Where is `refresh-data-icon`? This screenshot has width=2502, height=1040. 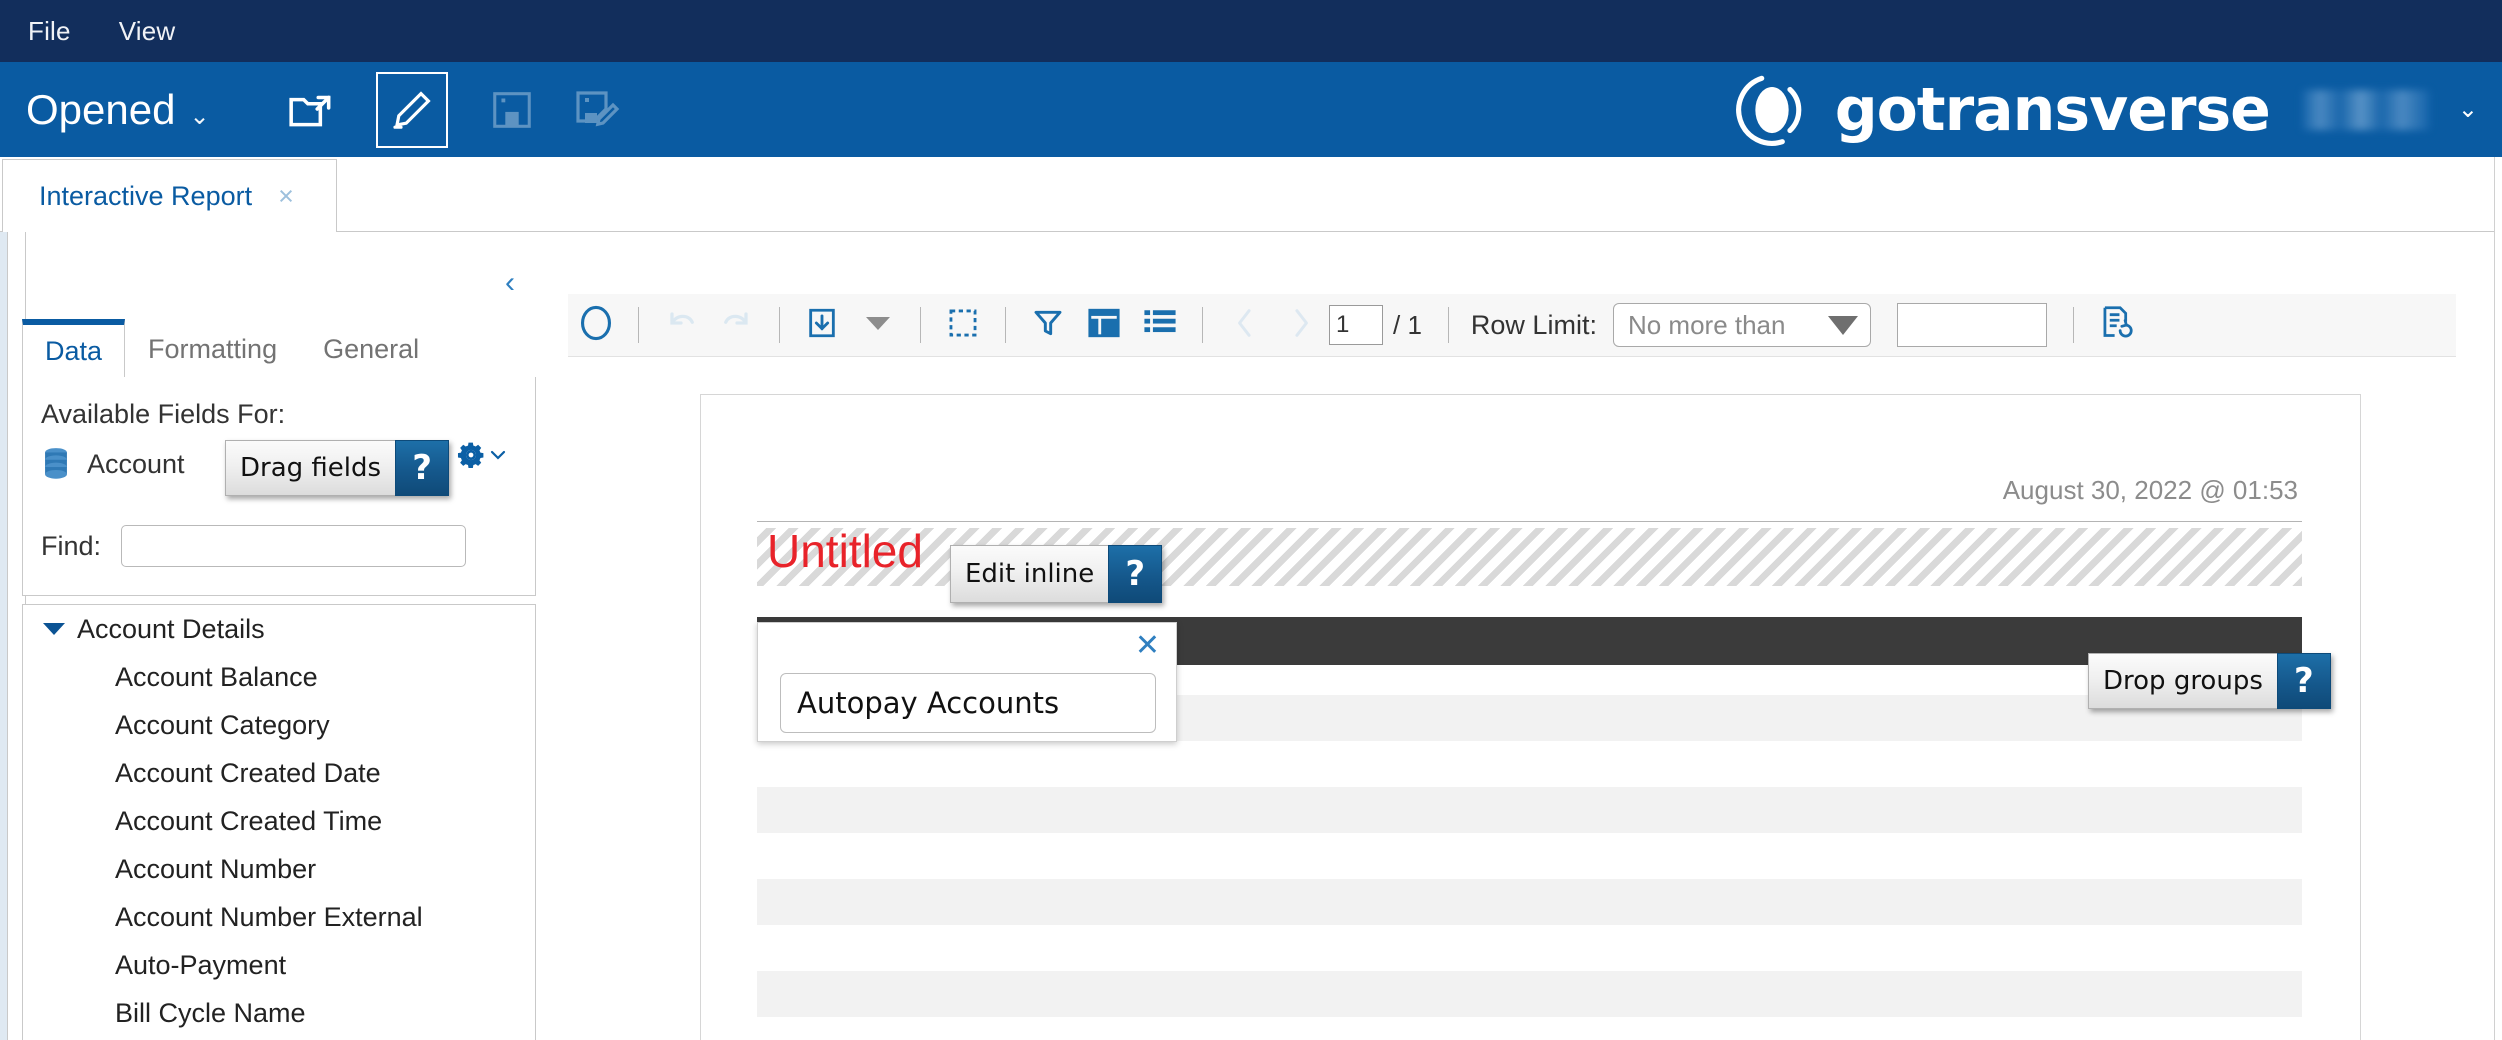 refresh-data-icon is located at coordinates (2116, 325).